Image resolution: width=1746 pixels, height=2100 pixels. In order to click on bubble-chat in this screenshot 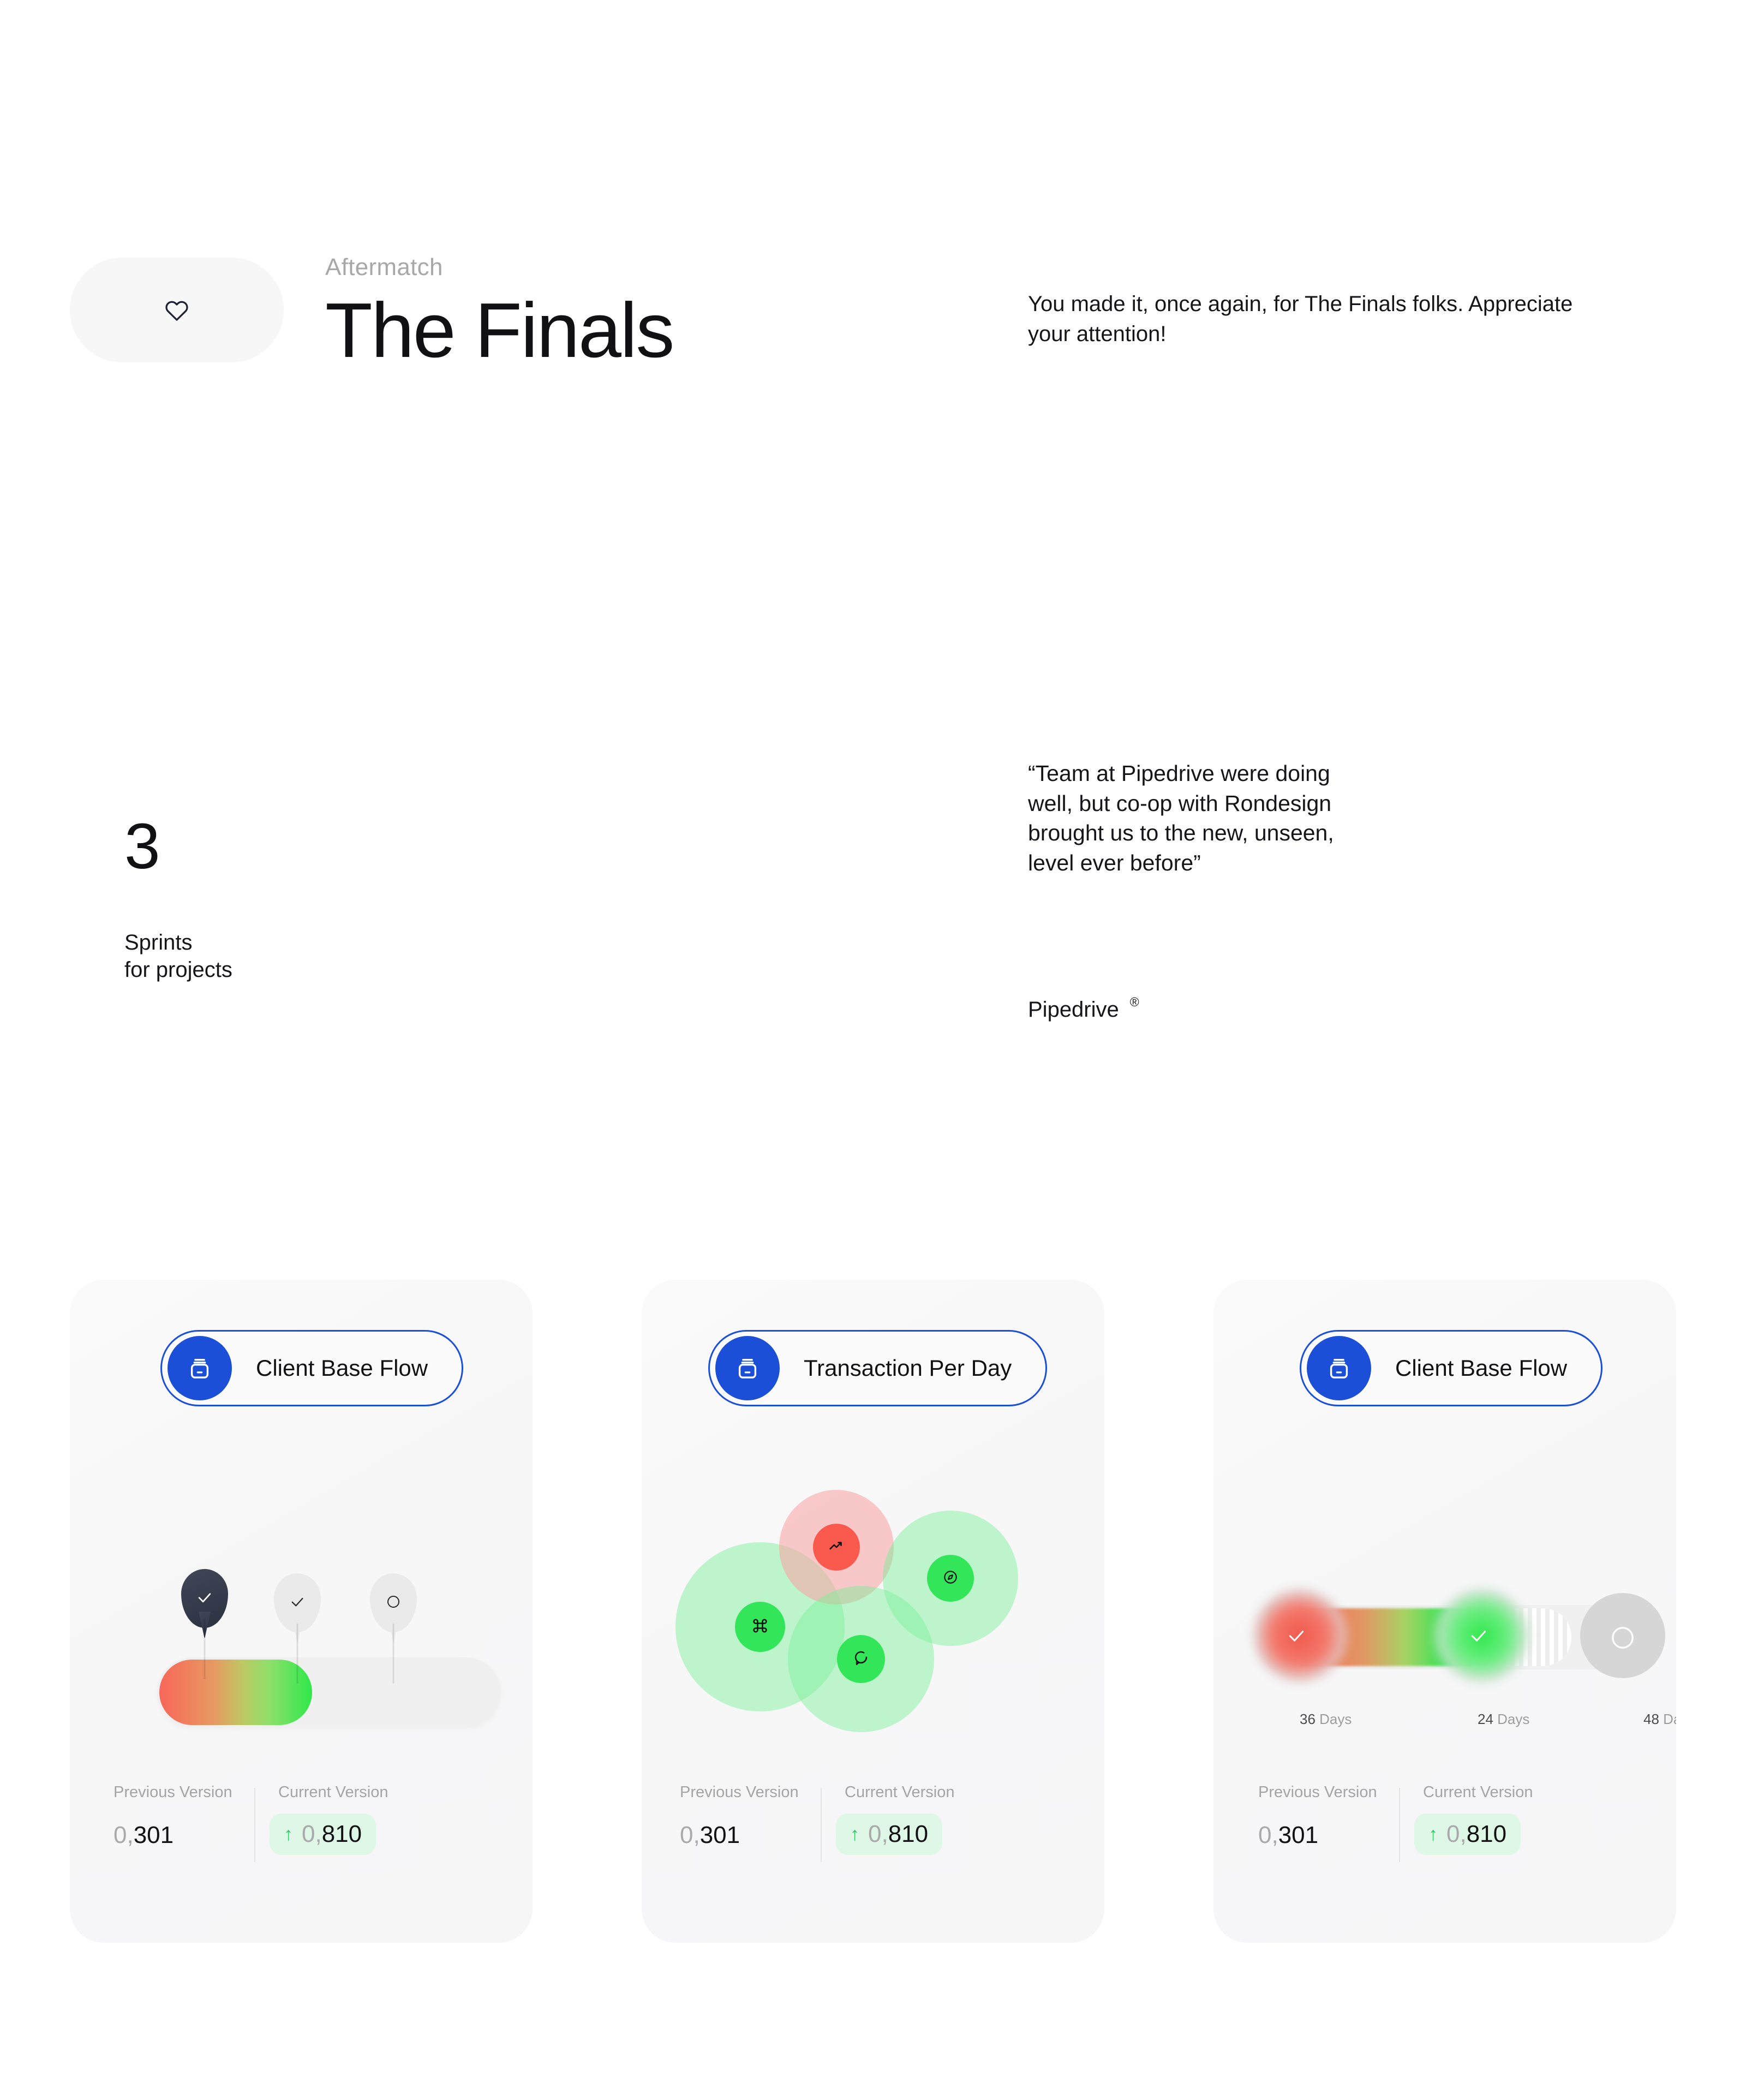, I will do `click(861, 1659)`.